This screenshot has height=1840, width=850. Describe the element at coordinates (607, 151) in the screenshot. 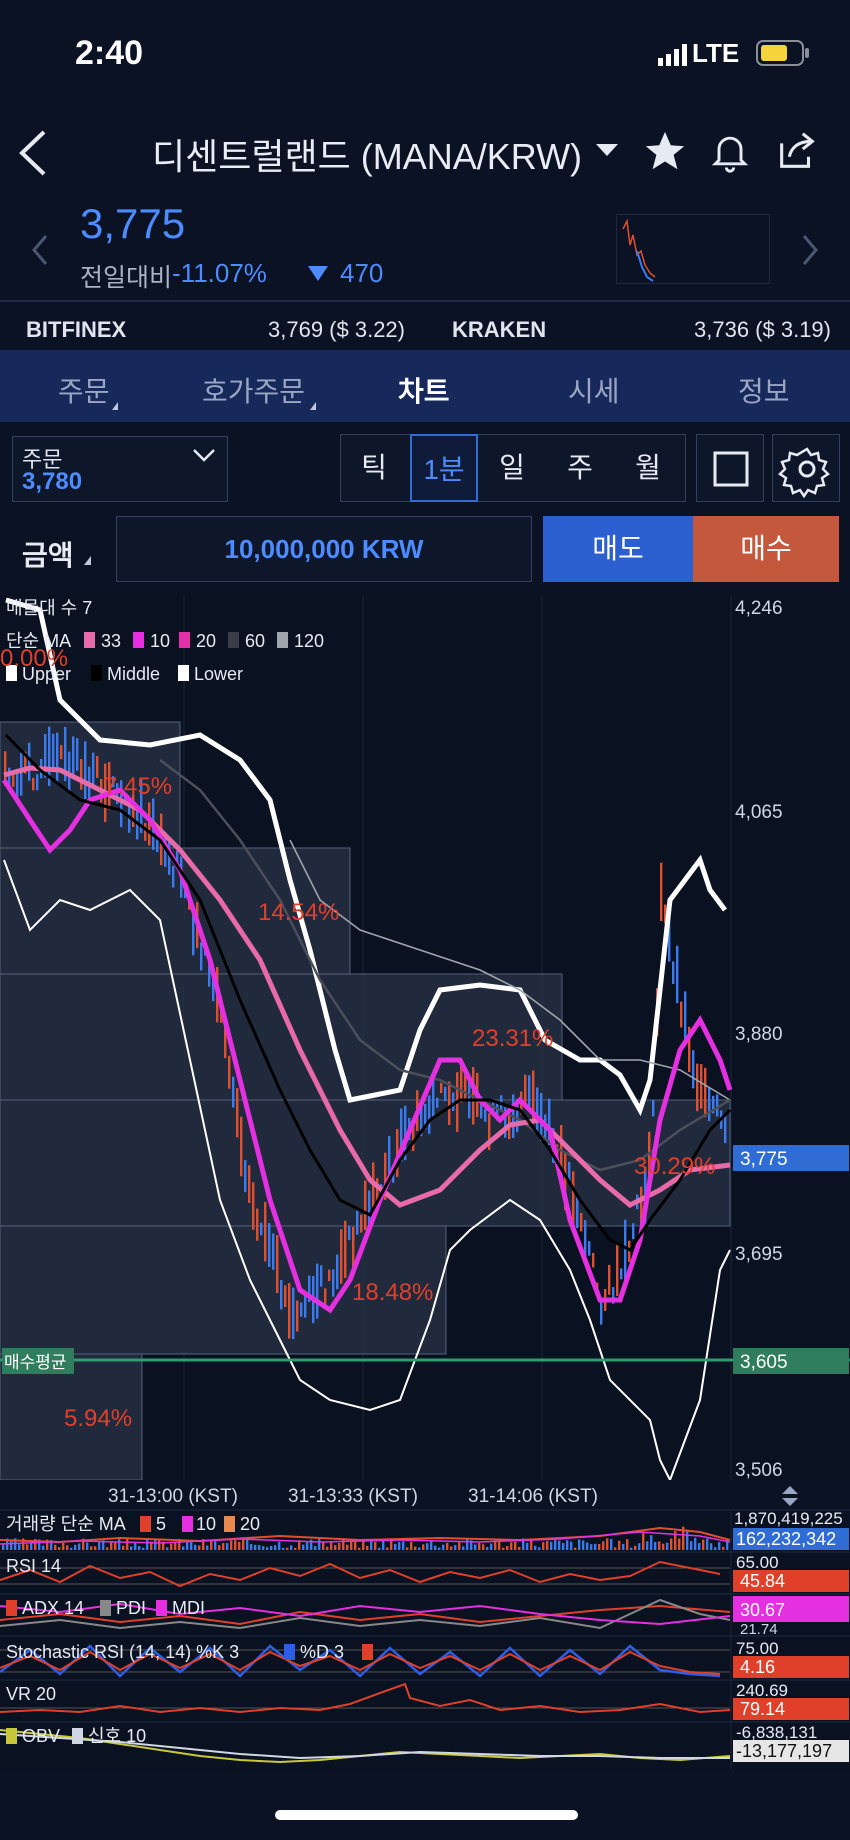

I see `chevron-down-icon` at that location.